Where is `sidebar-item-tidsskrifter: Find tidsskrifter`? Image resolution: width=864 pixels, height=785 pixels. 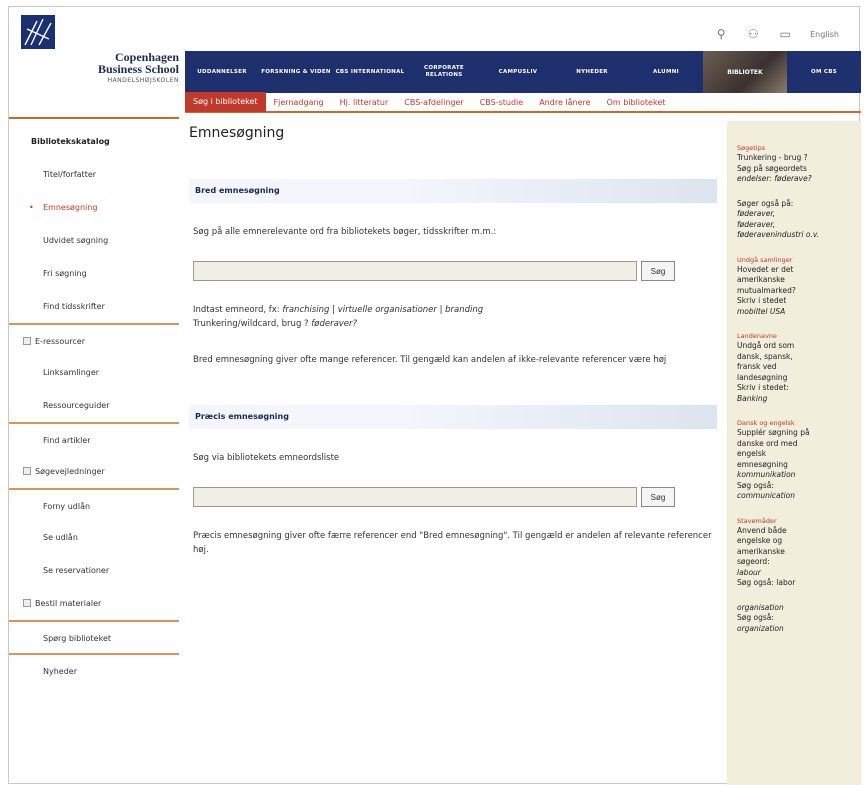 sidebar-item-tidsskrifter: Find tidsskrifter is located at coordinates (94, 306).